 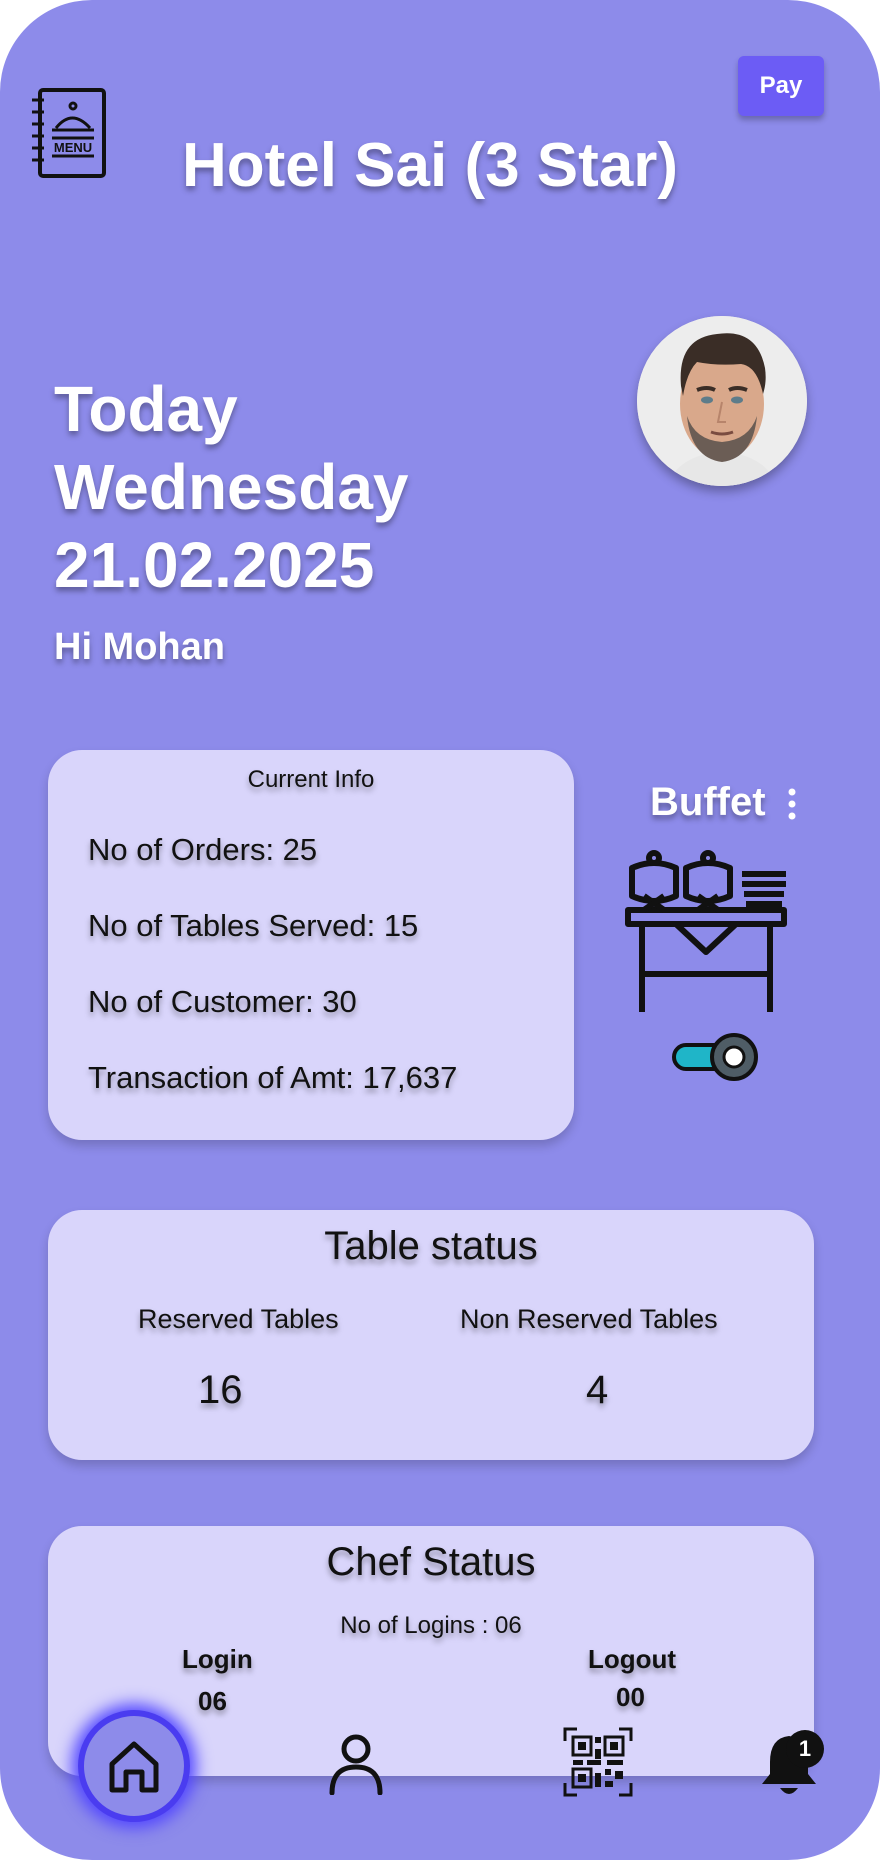 I want to click on customer-count: No of Customer: 30, so click(x=222, y=1001).